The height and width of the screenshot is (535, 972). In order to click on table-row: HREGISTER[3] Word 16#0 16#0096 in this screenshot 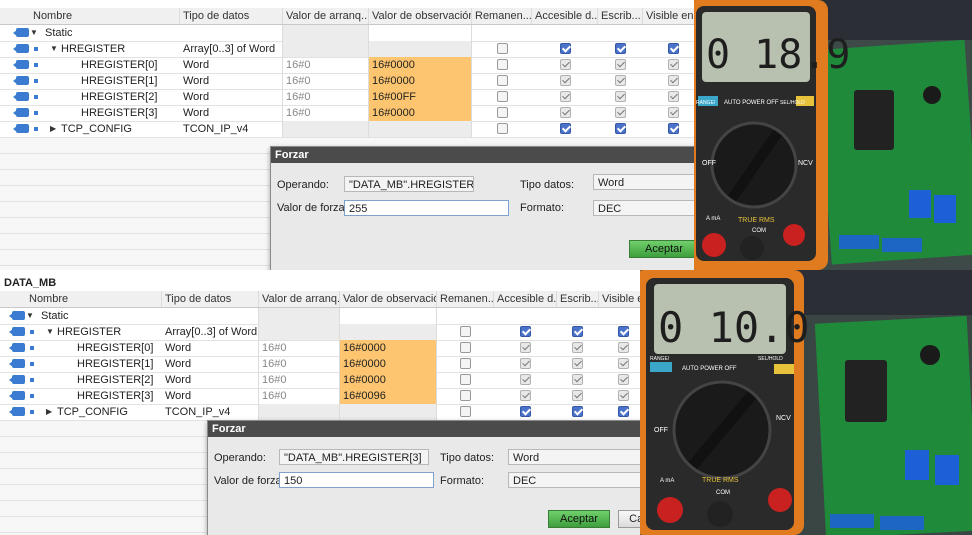, I will do `click(320, 396)`.